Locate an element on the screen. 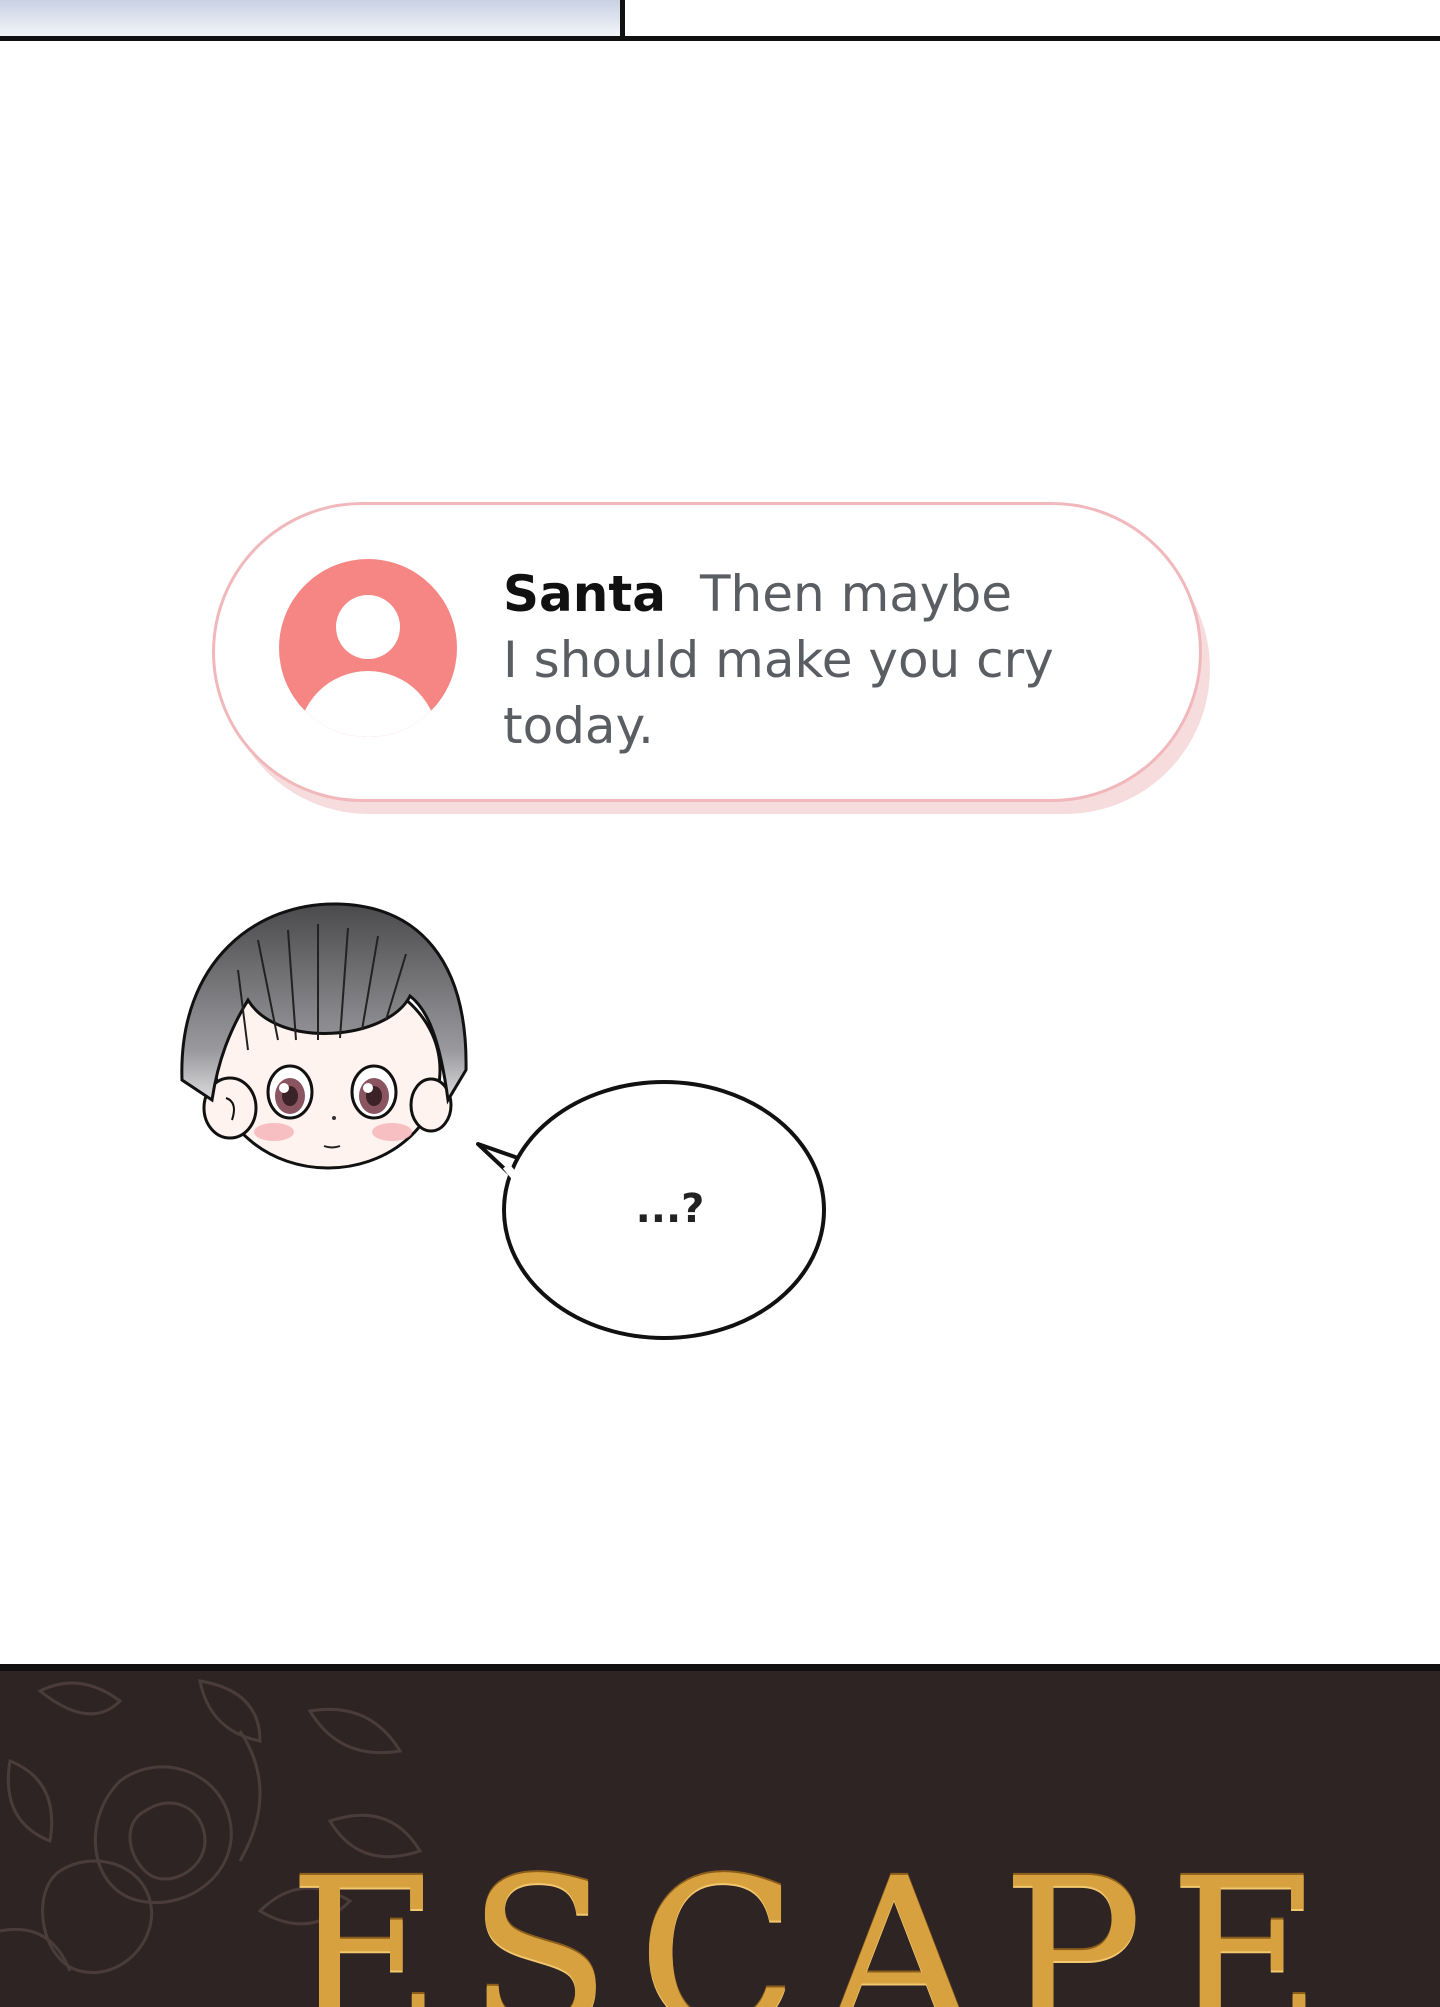  user-avatar-icon is located at coordinates (368, 648).